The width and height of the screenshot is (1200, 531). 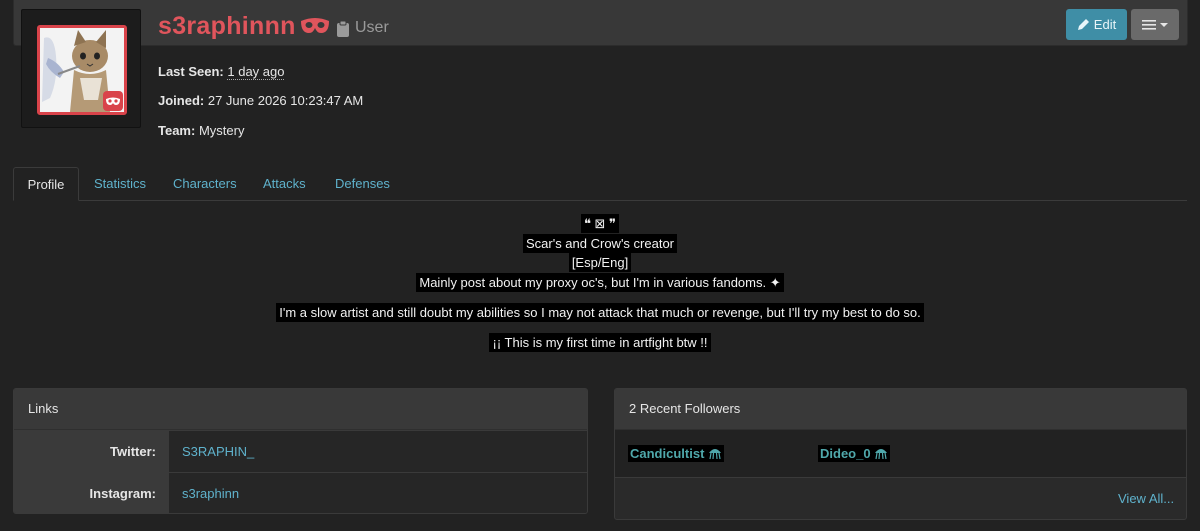 I want to click on follower-link: Candicultist, so click(x=676, y=453).